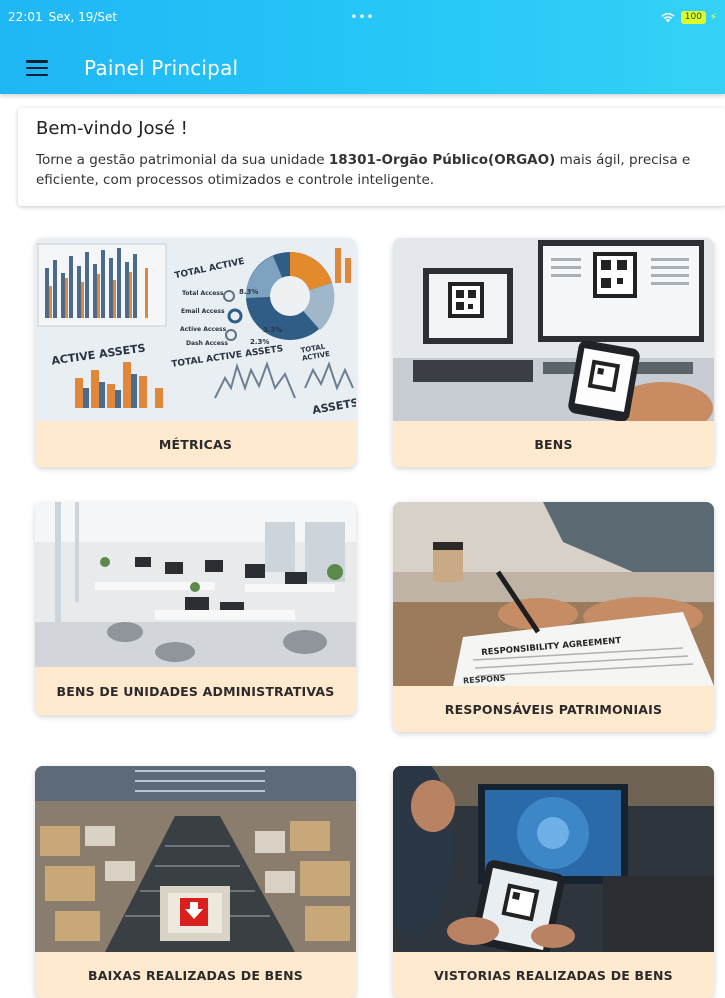 This screenshot has width=725, height=998. Describe the element at coordinates (161, 68) in the screenshot. I see `page-title: Painel Principal` at that location.